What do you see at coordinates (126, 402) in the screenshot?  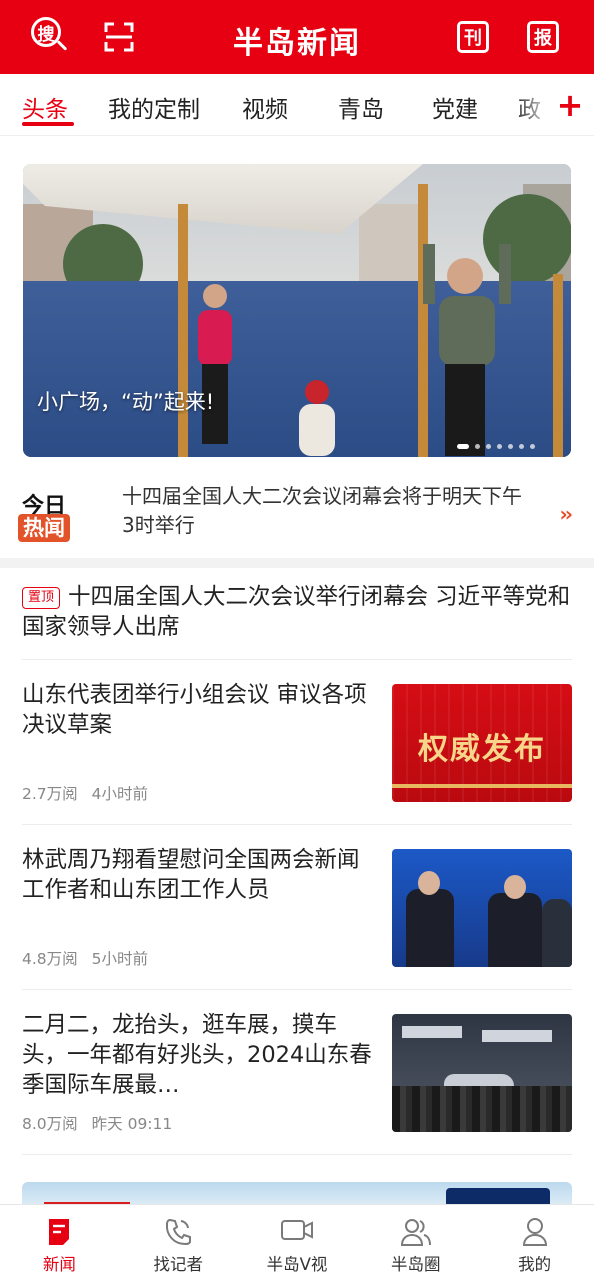 I see `banner-caption: 小广场，“动”起来!` at bounding box center [126, 402].